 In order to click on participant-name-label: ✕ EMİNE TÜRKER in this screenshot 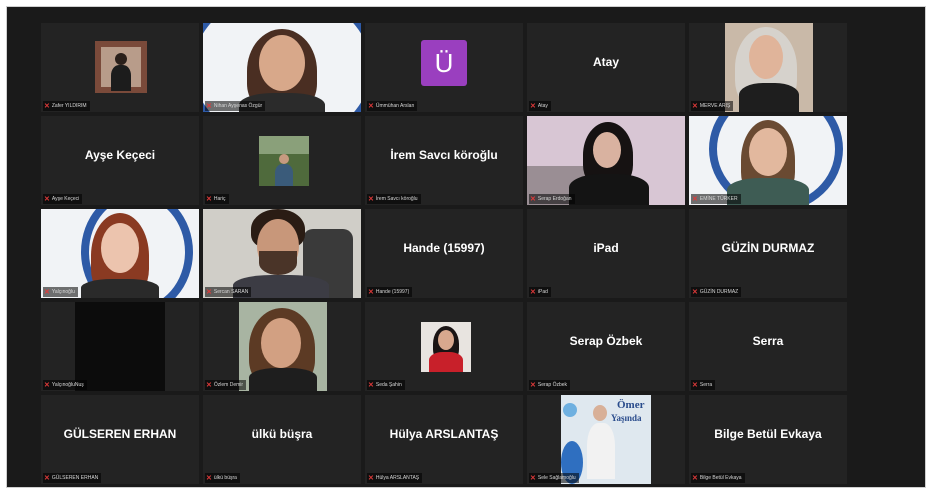, I will do `click(716, 199)`.